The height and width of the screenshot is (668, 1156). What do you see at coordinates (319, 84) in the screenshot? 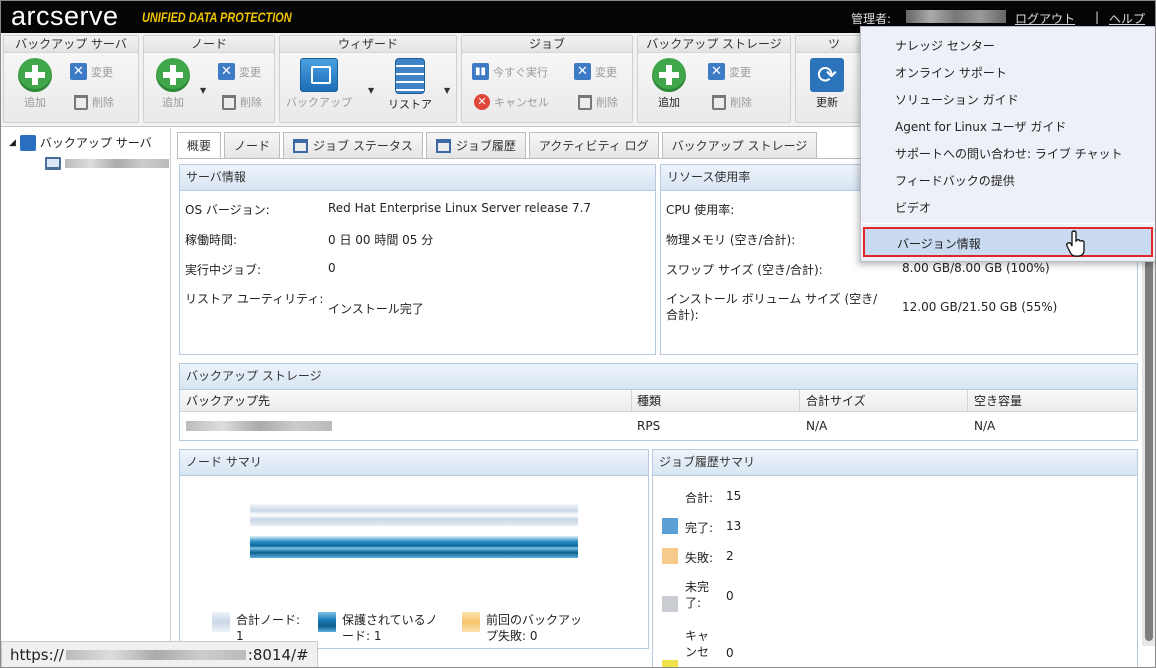
I see `backup-wizard-button: バックアップ` at bounding box center [319, 84].